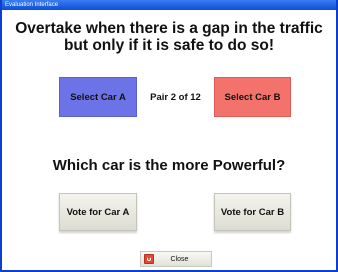 Image resolution: width=338 pixels, height=272 pixels. I want to click on vote-car-a-button: Vote for Car A, so click(98, 212).